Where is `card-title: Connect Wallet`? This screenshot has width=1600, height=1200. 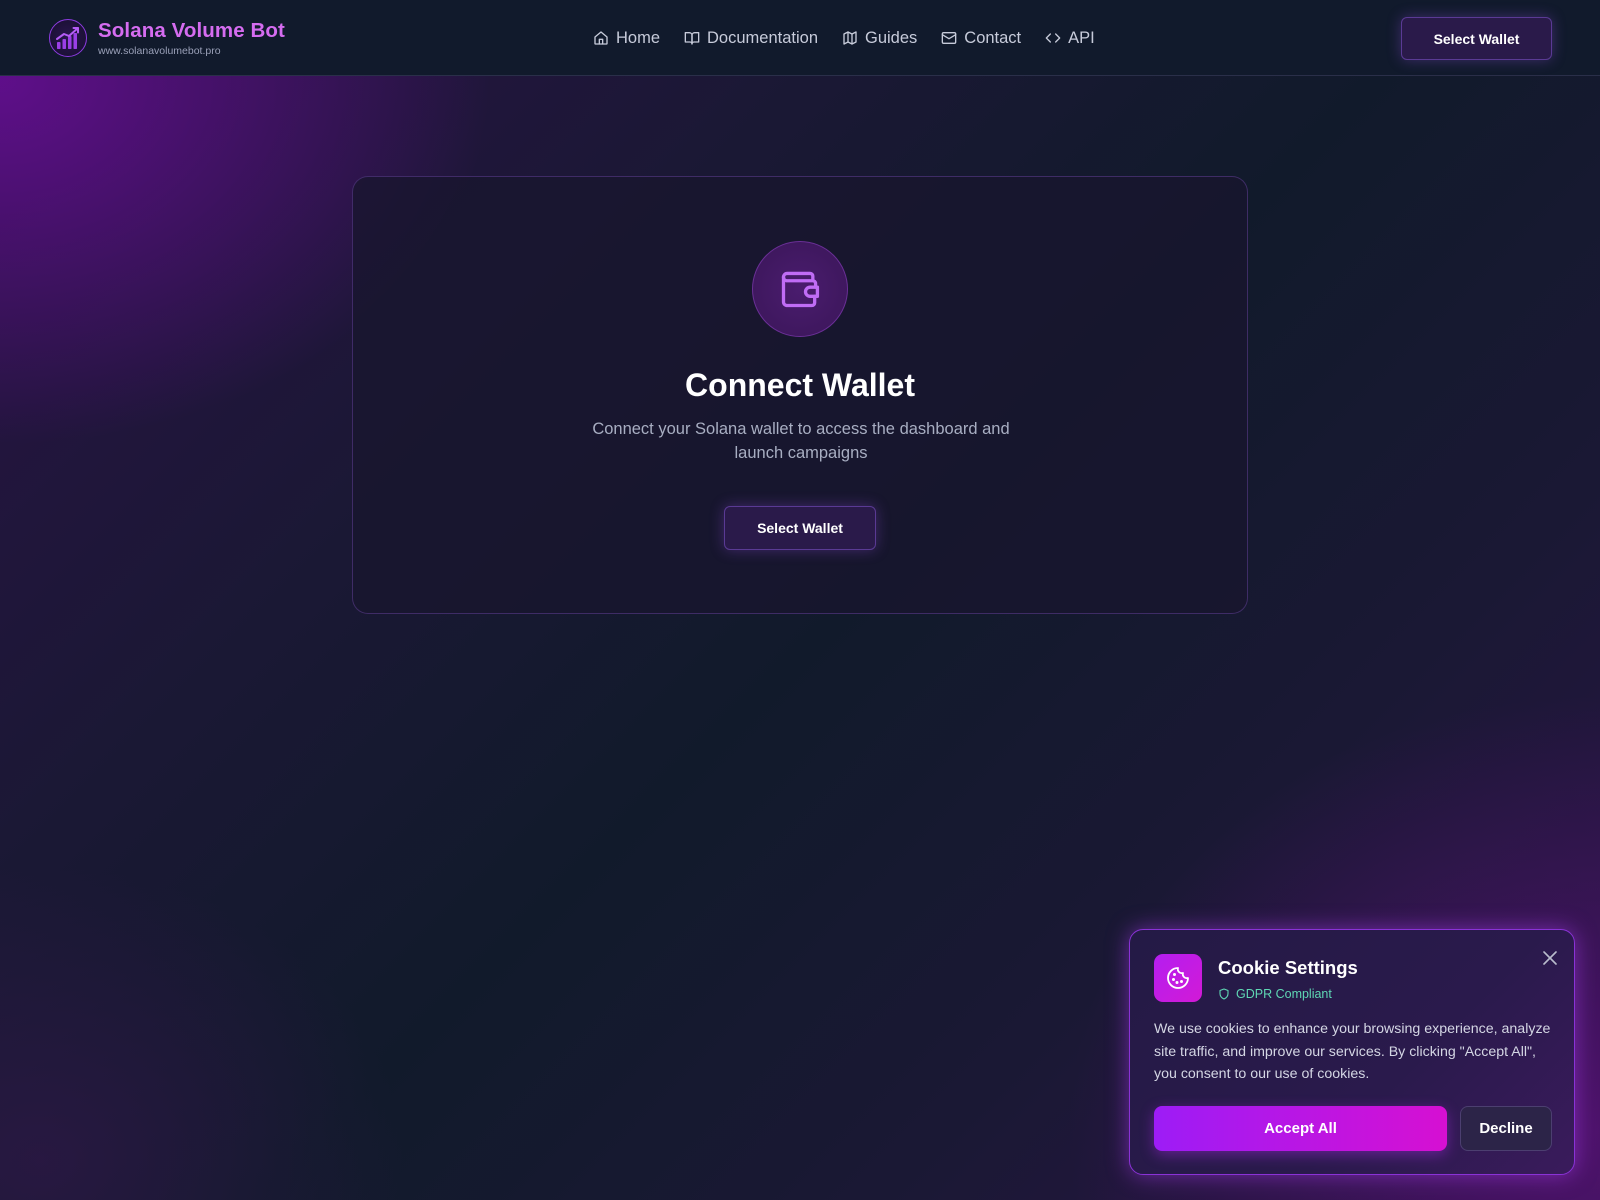
card-title: Connect Wallet is located at coordinates (800, 385).